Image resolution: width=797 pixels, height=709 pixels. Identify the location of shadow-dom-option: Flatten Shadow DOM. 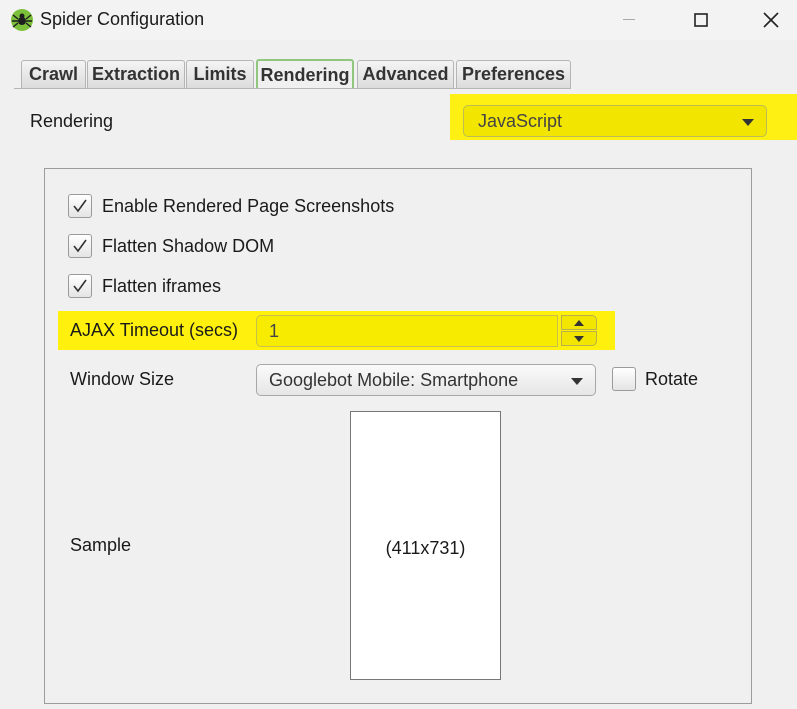
(171, 246).